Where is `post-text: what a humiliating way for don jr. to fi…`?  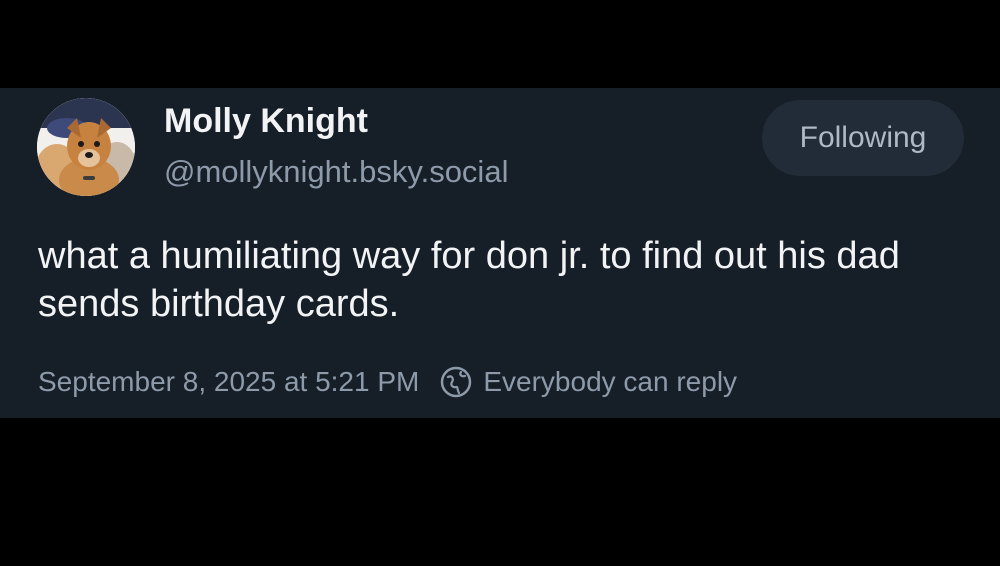 post-text: what a humiliating way for don jr. to fi… is located at coordinates (469, 280).